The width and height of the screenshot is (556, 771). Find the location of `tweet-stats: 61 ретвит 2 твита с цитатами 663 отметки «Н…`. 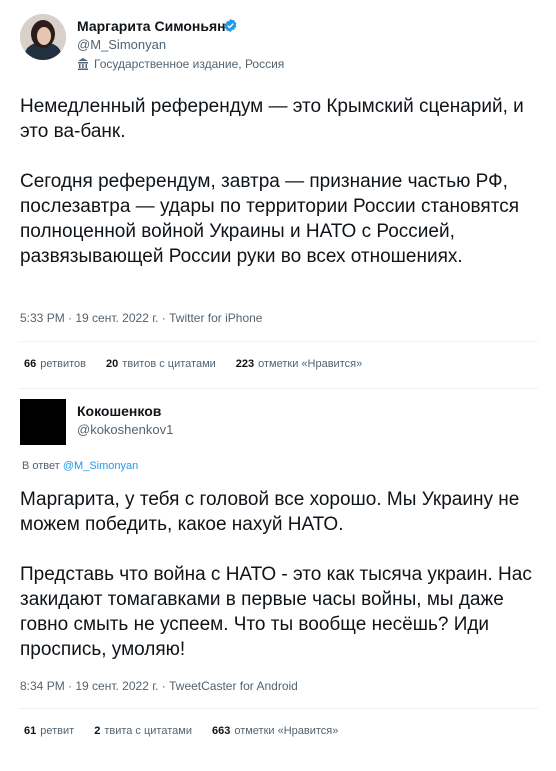

tweet-stats: 61 ретвит 2 твита с цитатами 663 отметки «Н… is located at coordinates (181, 731).